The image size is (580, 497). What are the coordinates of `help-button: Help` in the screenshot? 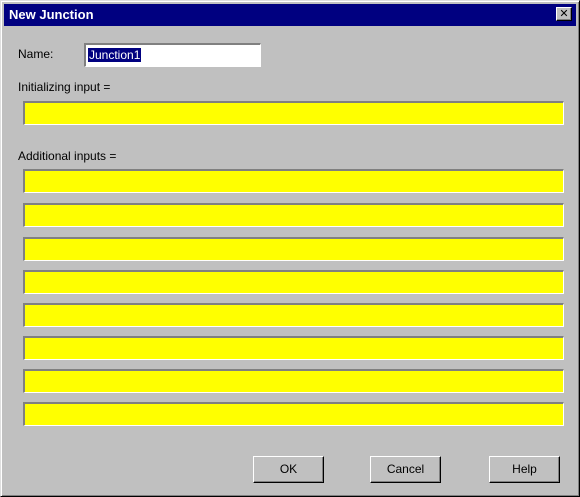 It's located at (524, 469).